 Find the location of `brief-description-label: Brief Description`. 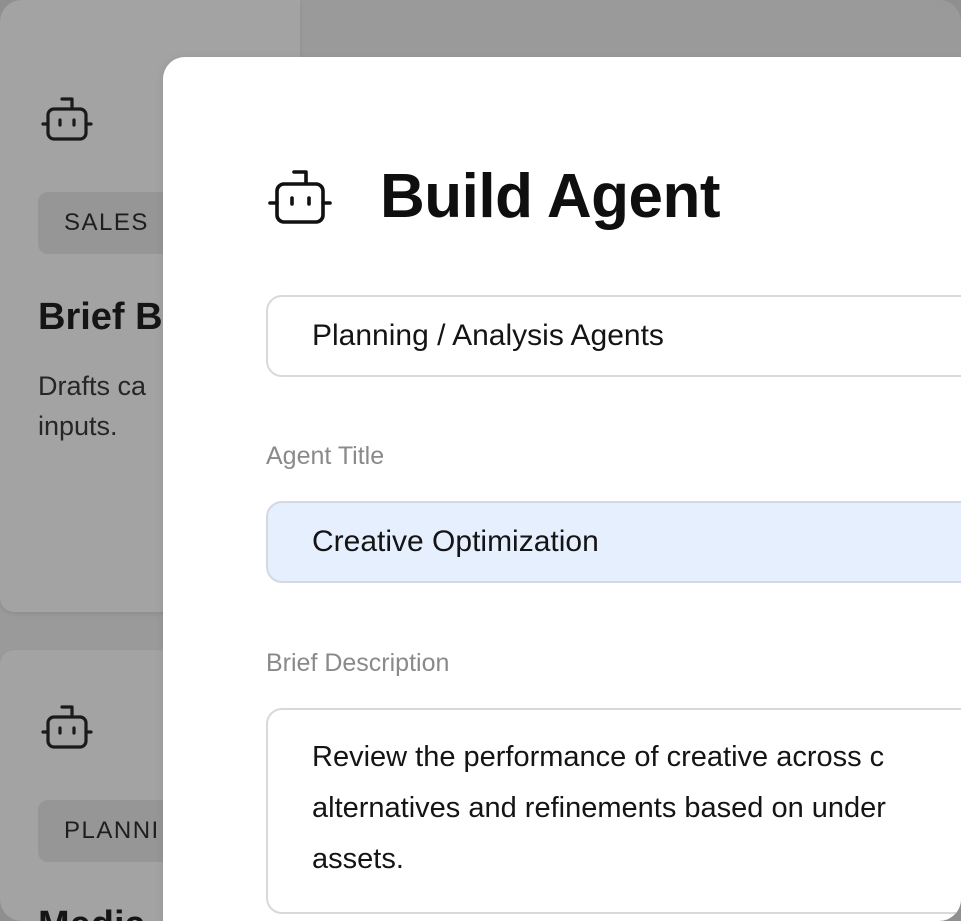

brief-description-label: Brief Description is located at coordinates (358, 663).